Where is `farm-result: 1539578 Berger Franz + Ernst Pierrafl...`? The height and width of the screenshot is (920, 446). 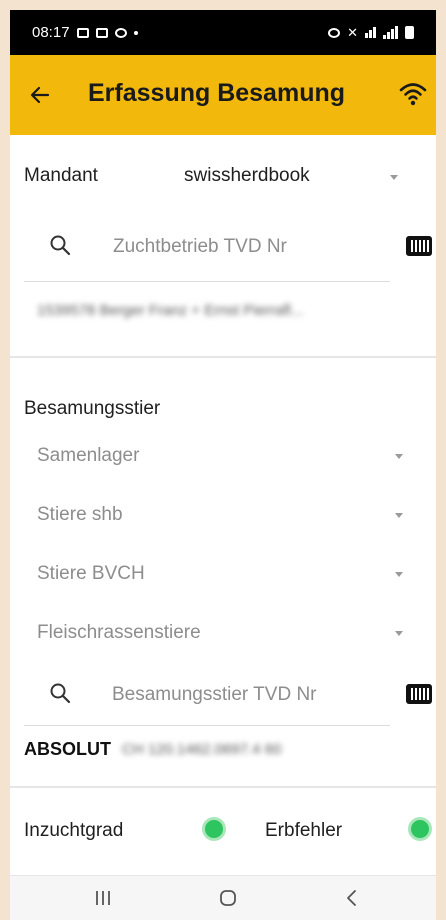 farm-result: 1539578 Berger Franz + Ernst Pierrafl... is located at coordinates (170, 310).